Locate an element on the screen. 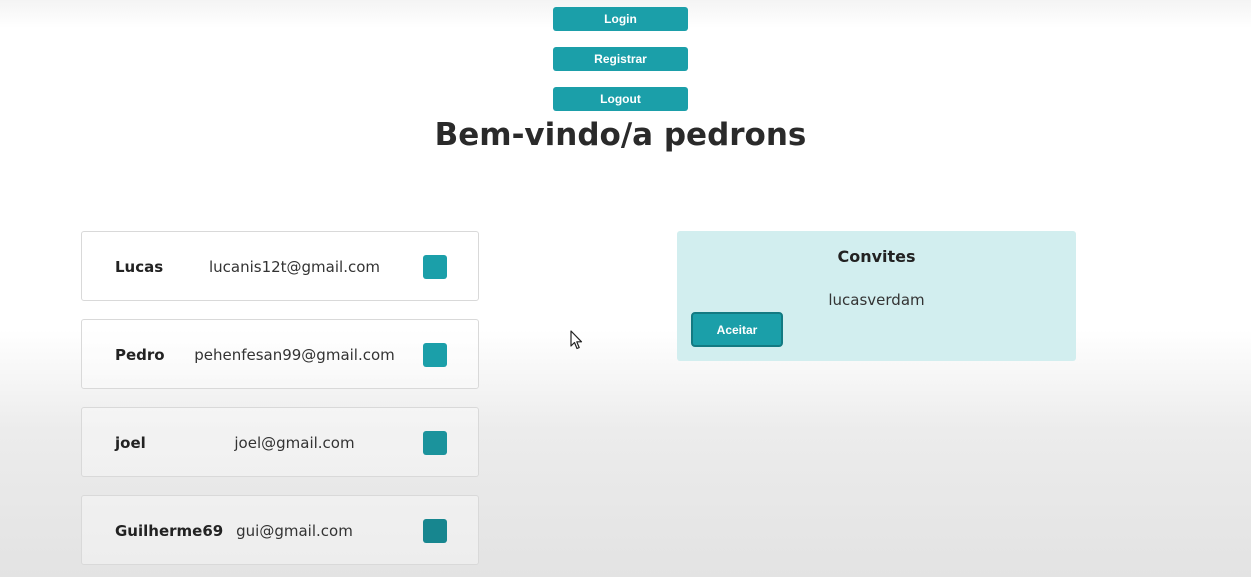 The width and height of the screenshot is (1251, 577). invites-title: Convites is located at coordinates (876, 256).